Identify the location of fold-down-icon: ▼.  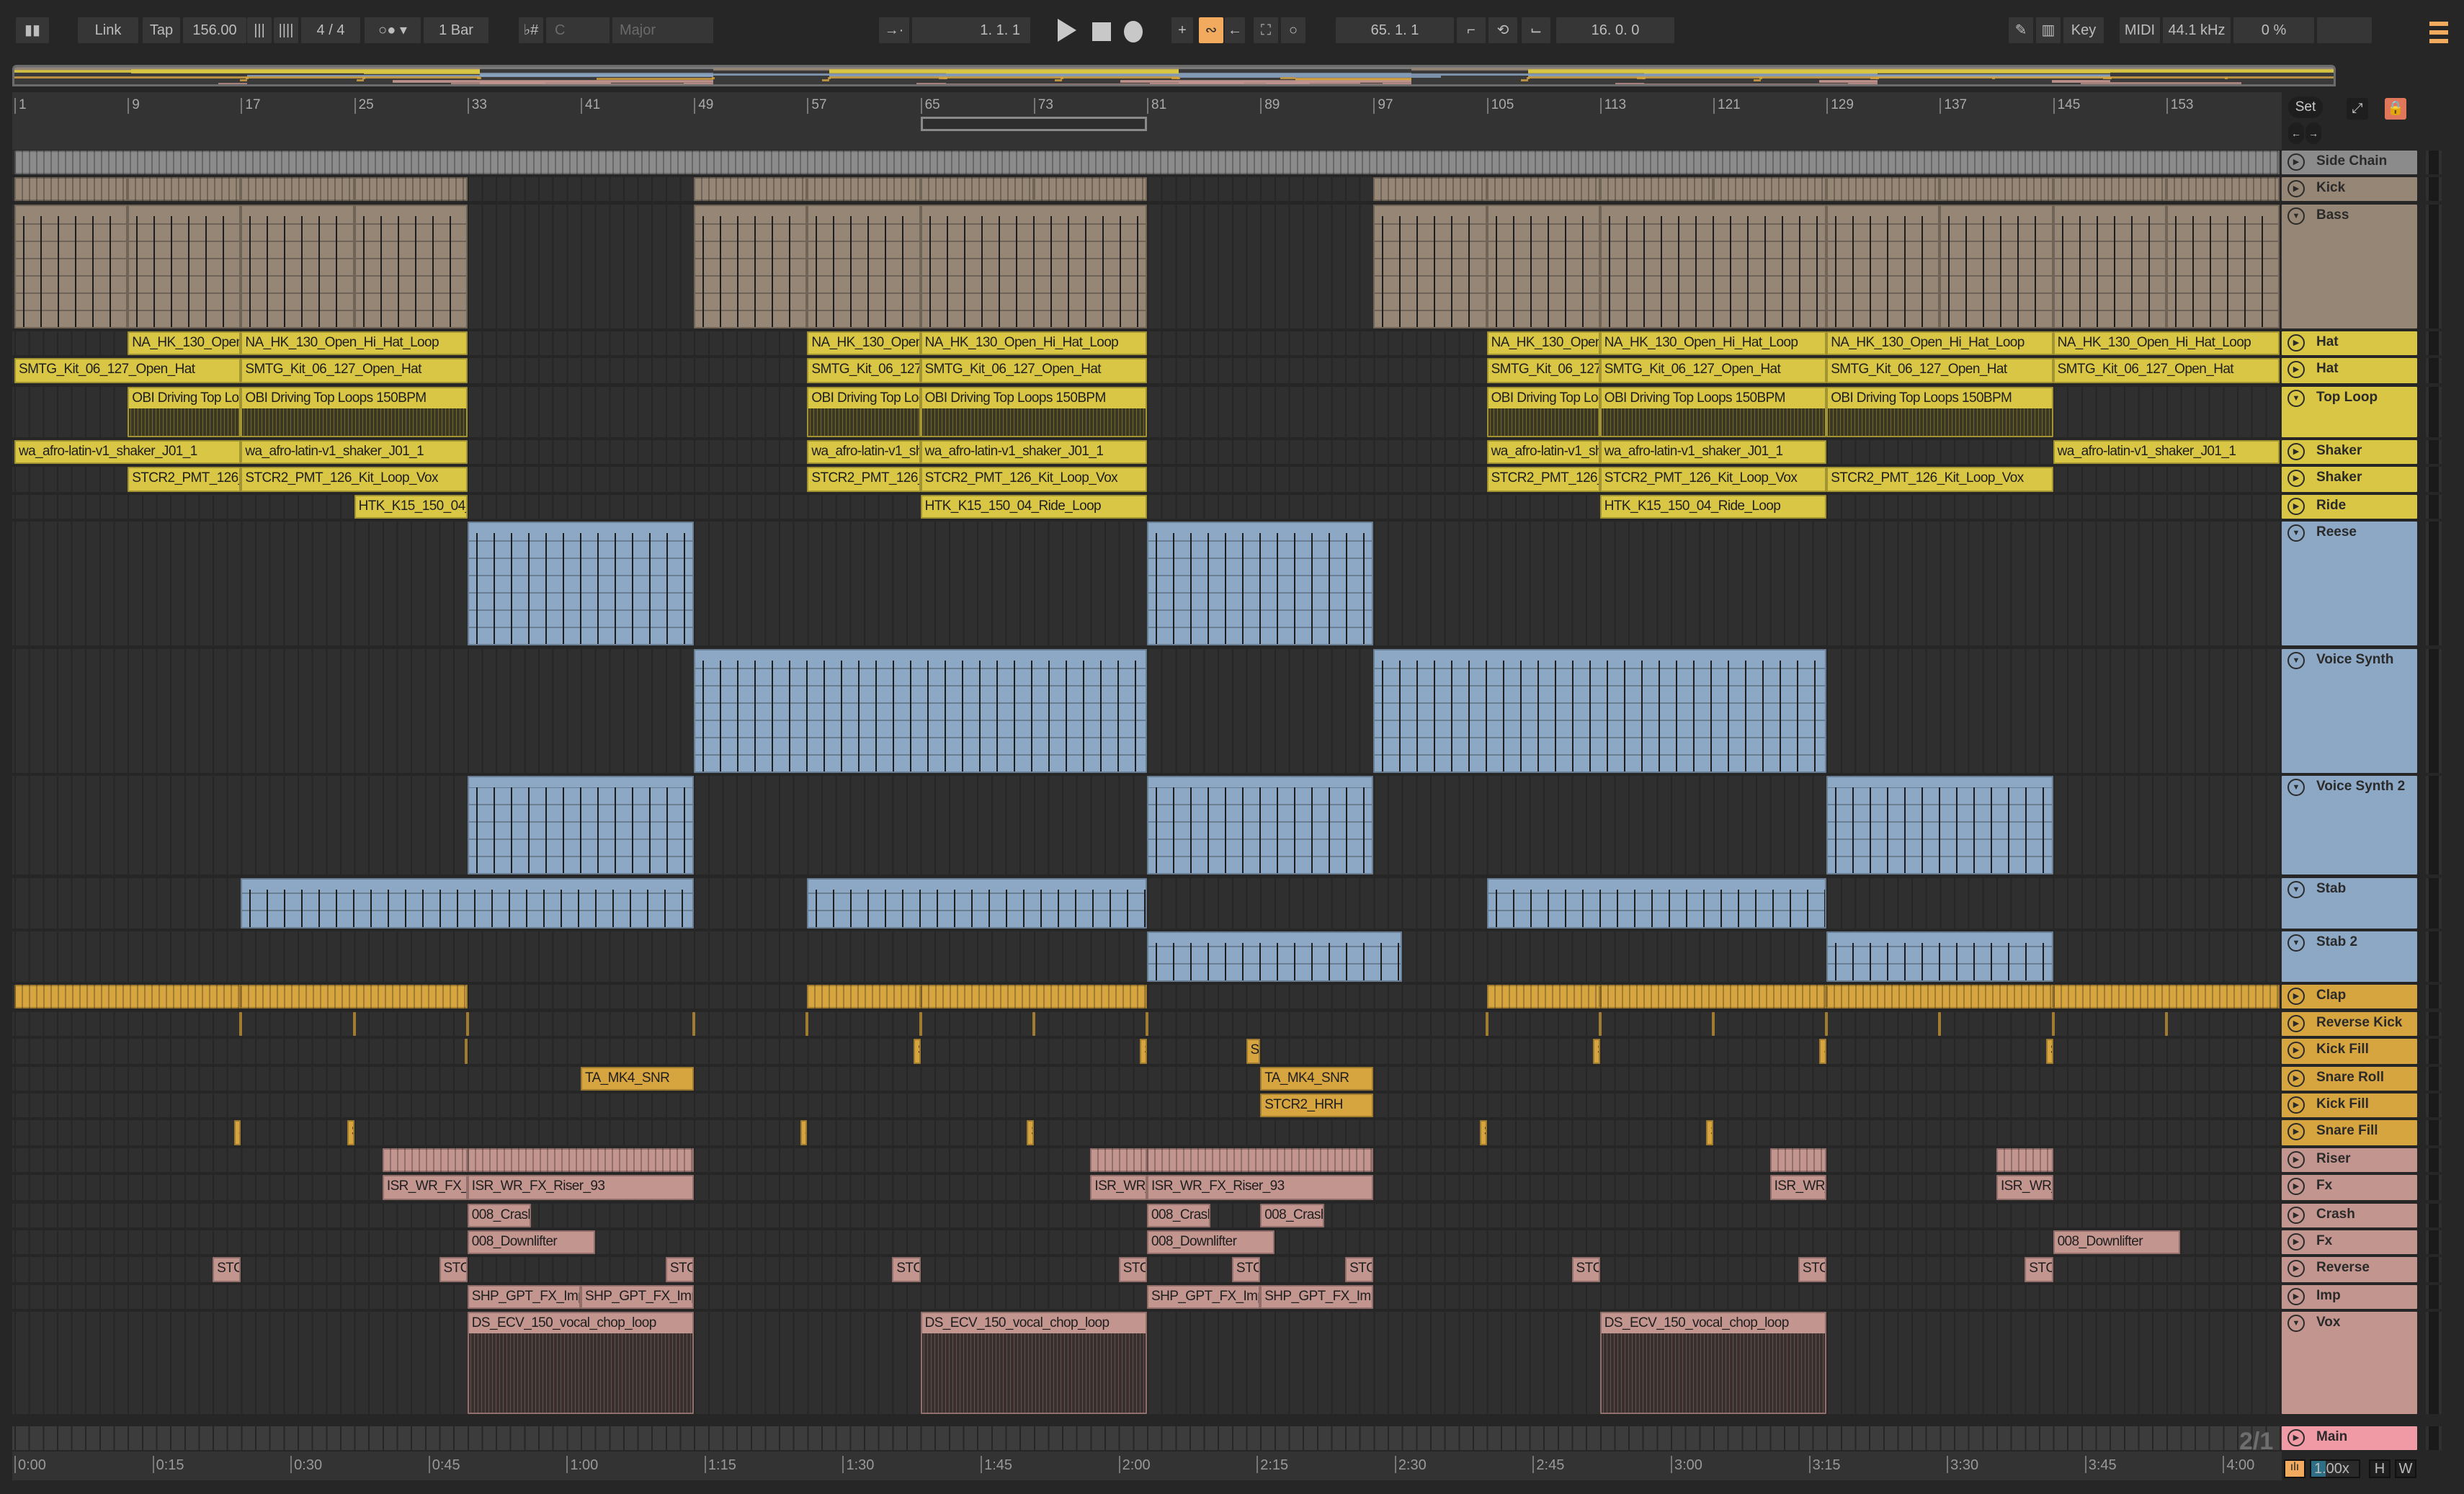
(2296, 660).